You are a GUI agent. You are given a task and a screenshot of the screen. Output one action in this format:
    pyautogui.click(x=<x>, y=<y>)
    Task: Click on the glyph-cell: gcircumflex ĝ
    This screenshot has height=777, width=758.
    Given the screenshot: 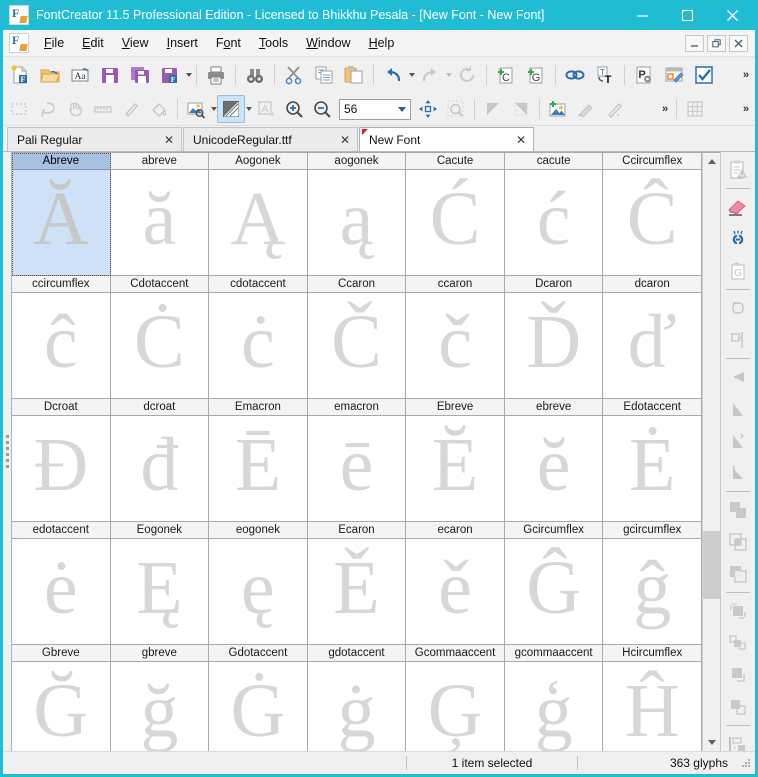 What is the action you would take?
    pyautogui.click(x=652, y=583)
    